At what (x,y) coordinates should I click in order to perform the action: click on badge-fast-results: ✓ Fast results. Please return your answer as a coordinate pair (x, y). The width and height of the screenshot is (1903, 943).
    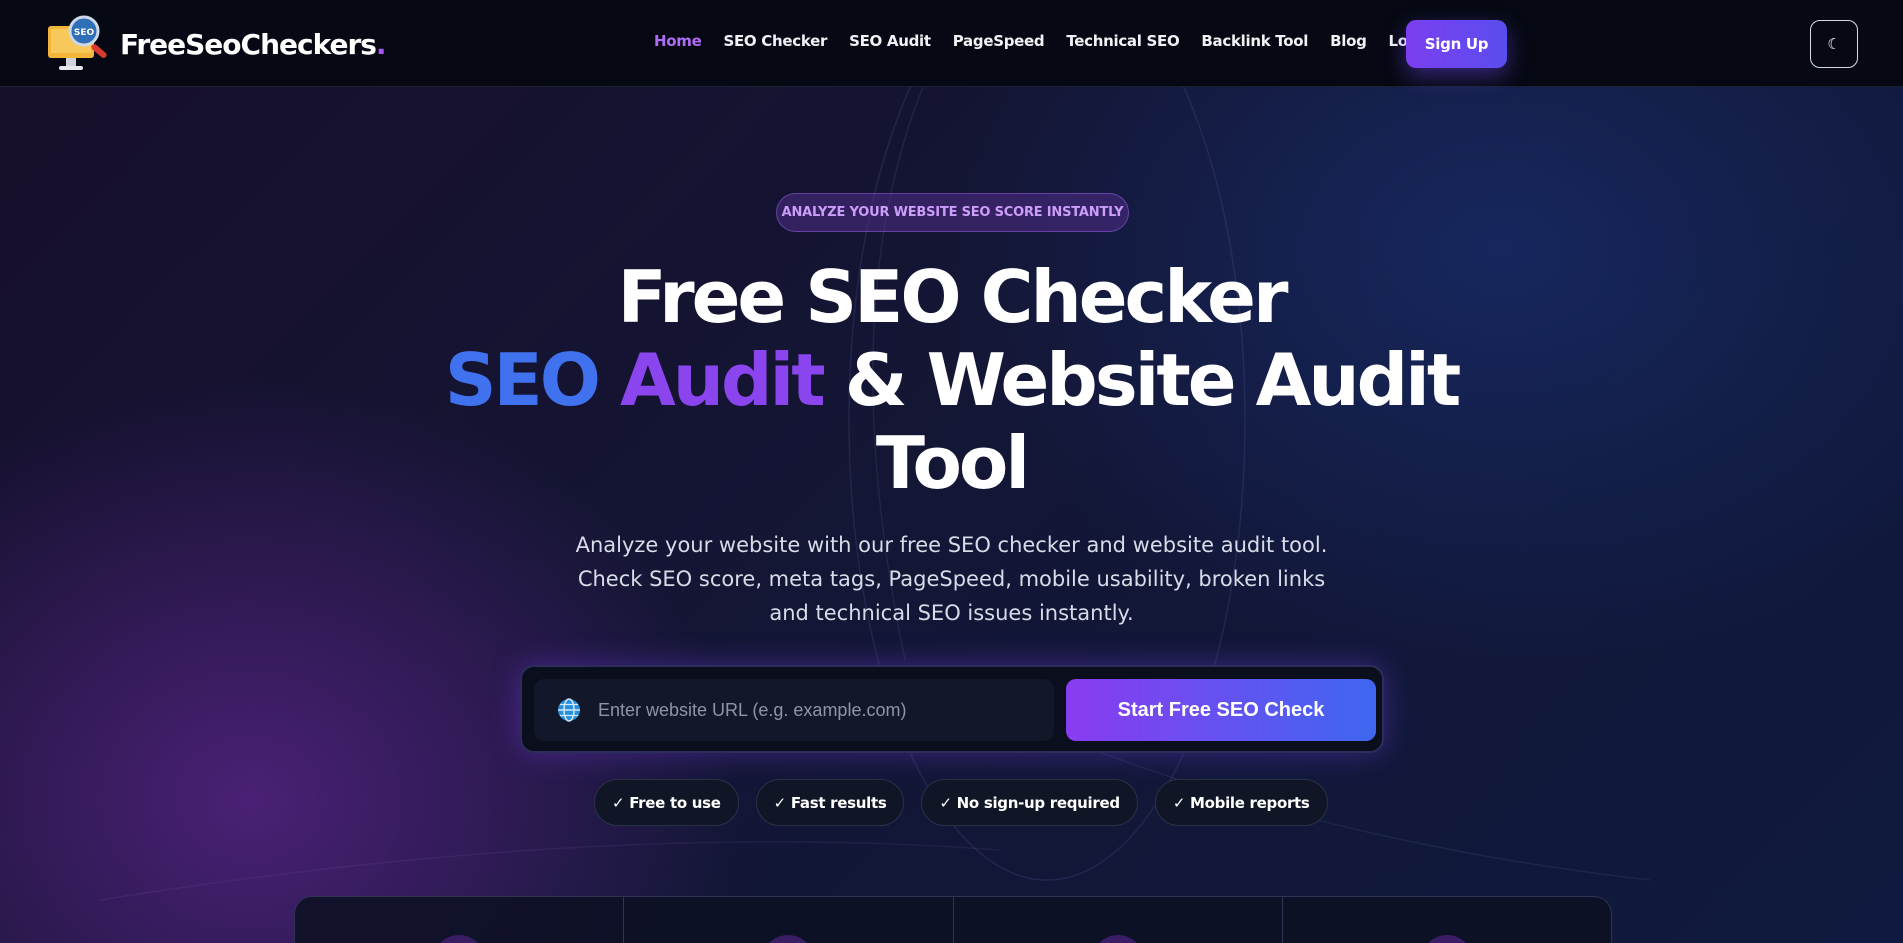
    Looking at the image, I should click on (830, 802).